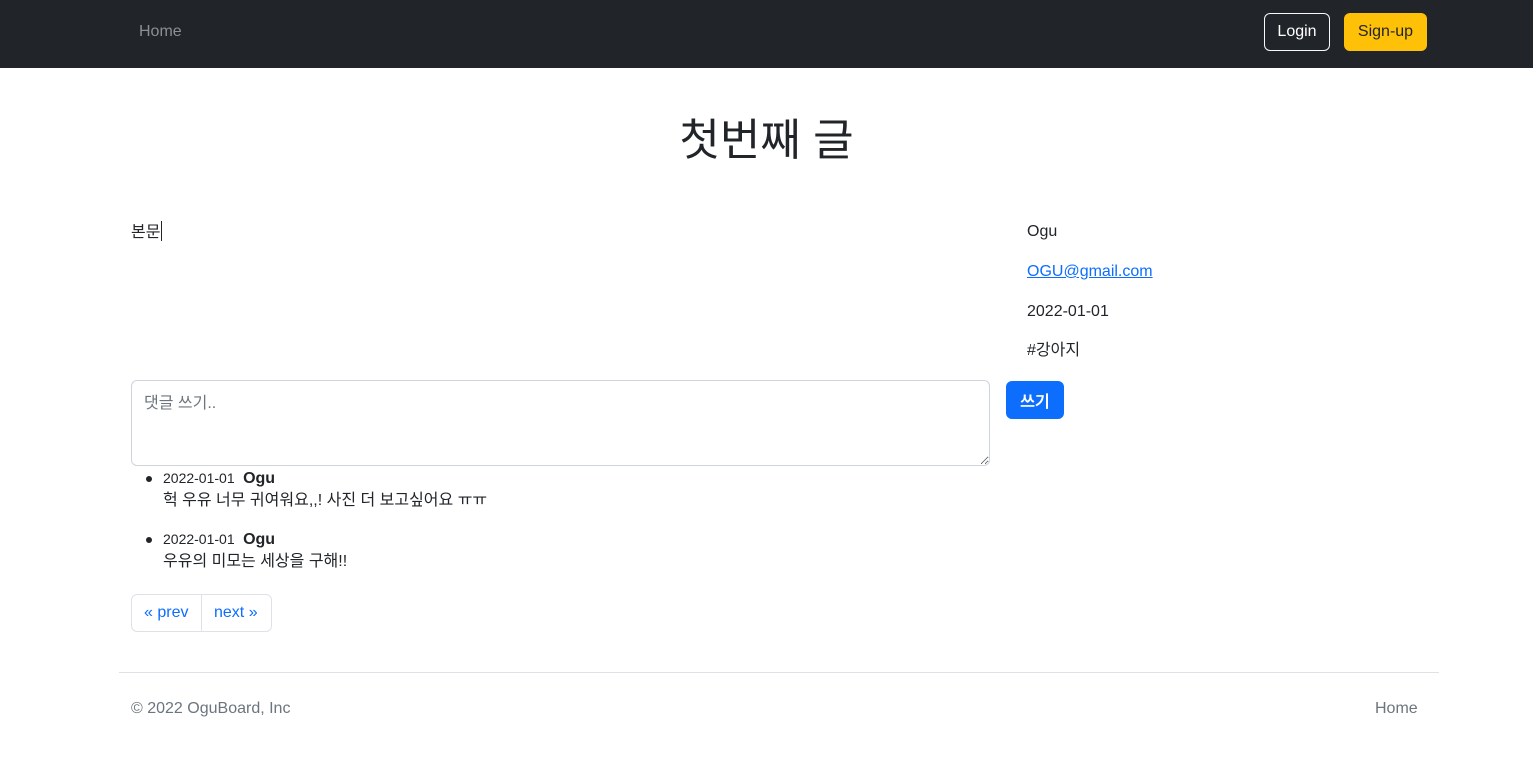  I want to click on nav-home-link: Home, so click(160, 32).